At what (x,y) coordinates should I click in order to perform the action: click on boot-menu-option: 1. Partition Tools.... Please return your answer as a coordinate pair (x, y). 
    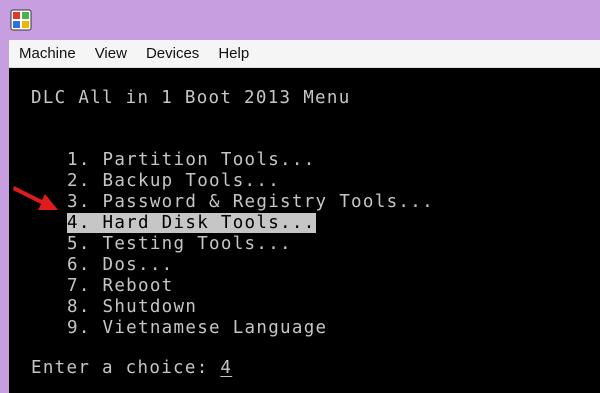
    Looking at the image, I should click on (250, 160).